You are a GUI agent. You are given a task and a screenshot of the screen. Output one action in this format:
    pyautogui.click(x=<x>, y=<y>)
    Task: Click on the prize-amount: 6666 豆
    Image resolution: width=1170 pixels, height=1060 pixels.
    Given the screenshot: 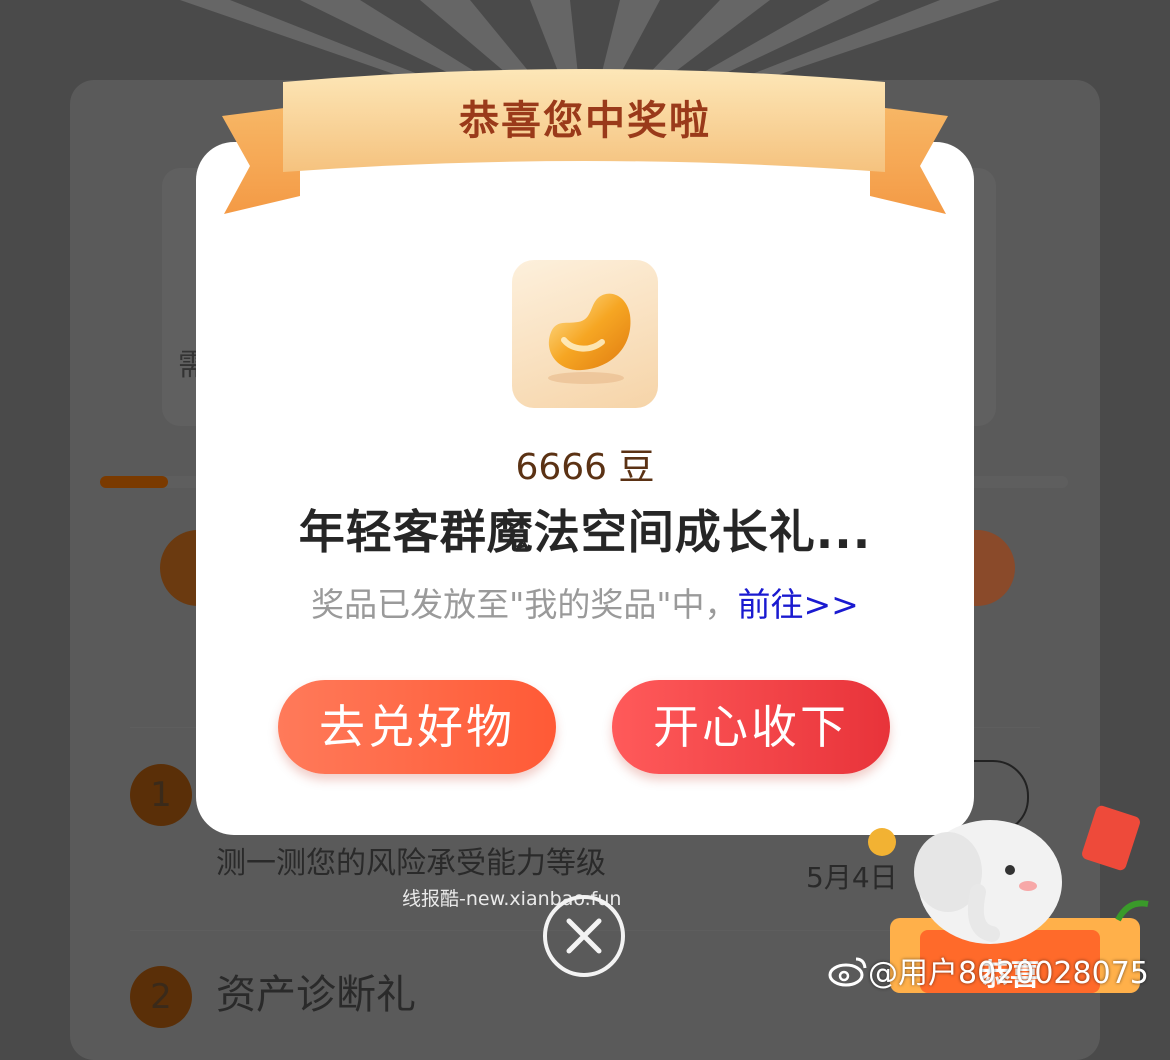 What is the action you would take?
    pyautogui.click(x=585, y=467)
    